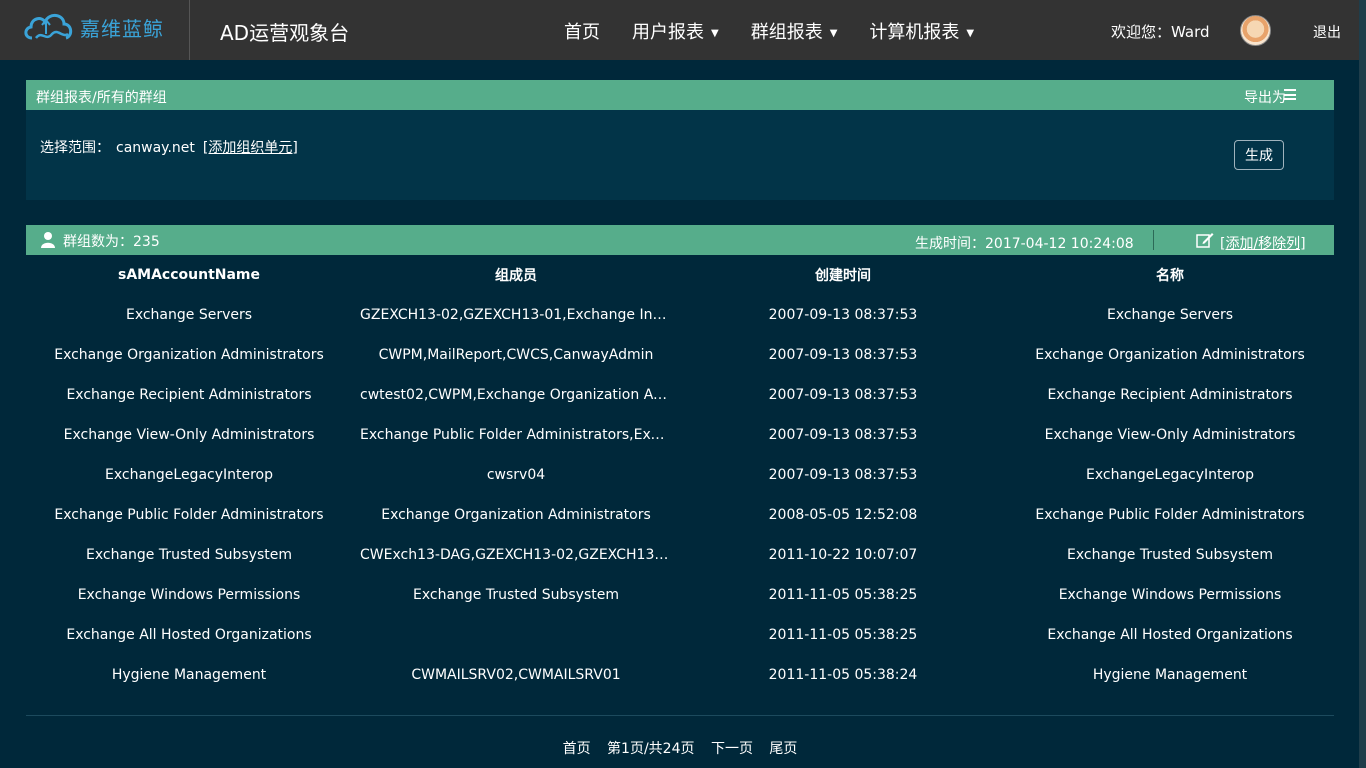  I want to click on pager-next-link: 下一页, so click(732, 749).